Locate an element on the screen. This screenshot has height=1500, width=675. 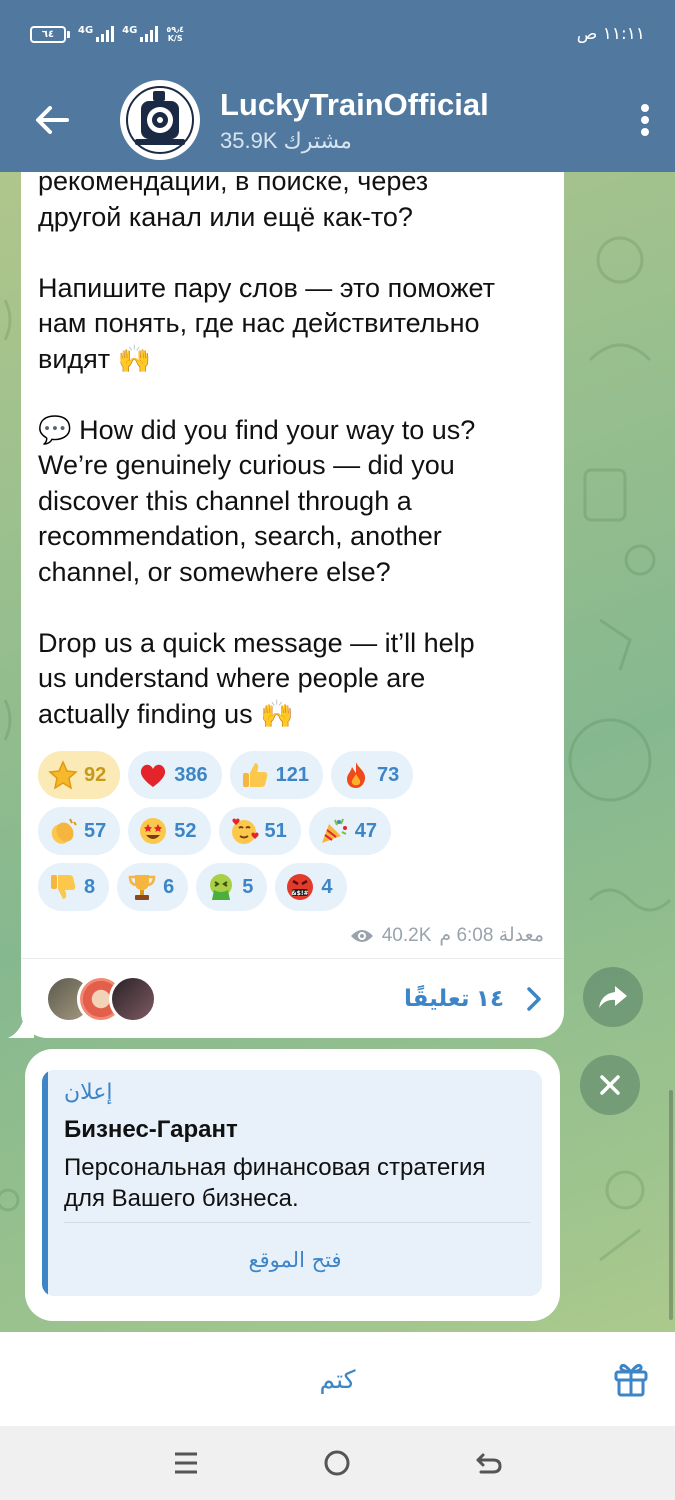
home-button is located at coordinates (337, 1463).